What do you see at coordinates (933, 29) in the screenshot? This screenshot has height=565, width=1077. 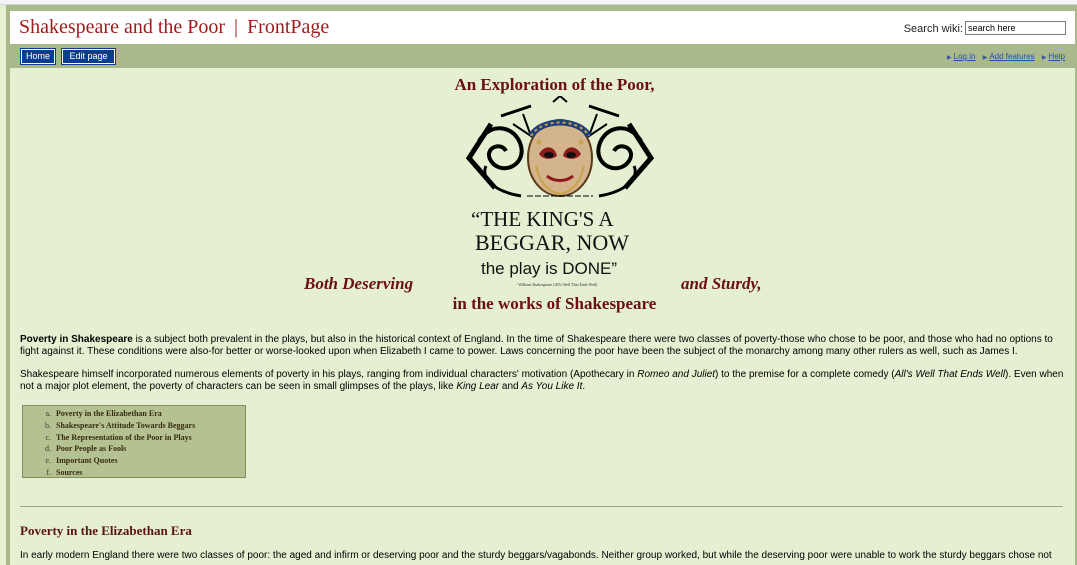 I see `search-label: Search wiki:` at bounding box center [933, 29].